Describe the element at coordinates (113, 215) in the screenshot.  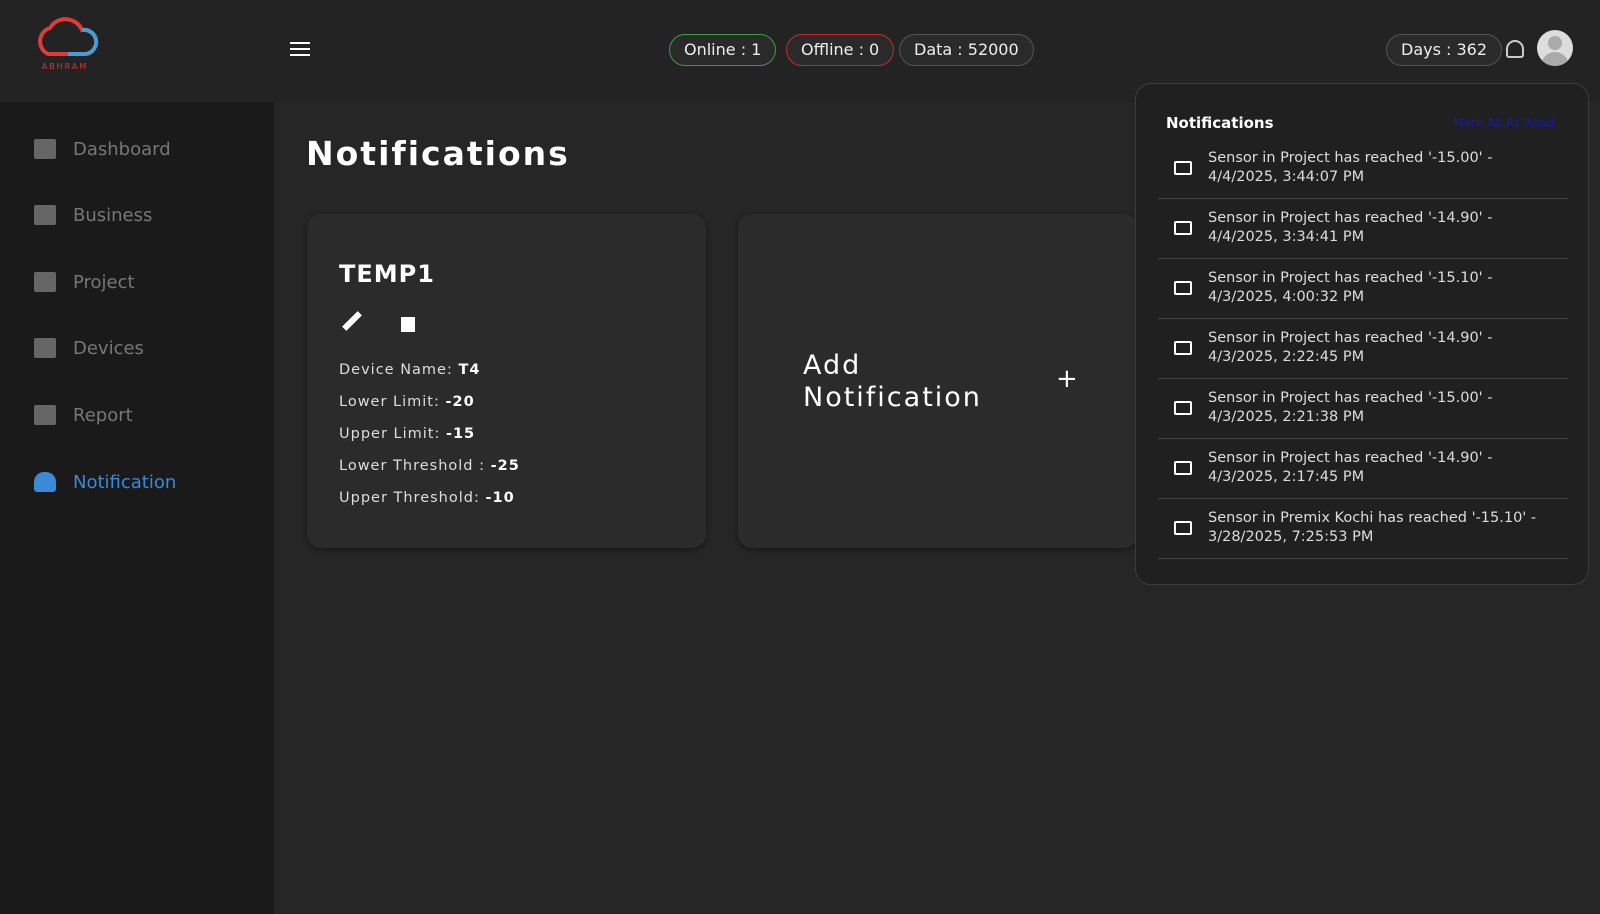
I see `sidebar-item-label: Business` at that location.